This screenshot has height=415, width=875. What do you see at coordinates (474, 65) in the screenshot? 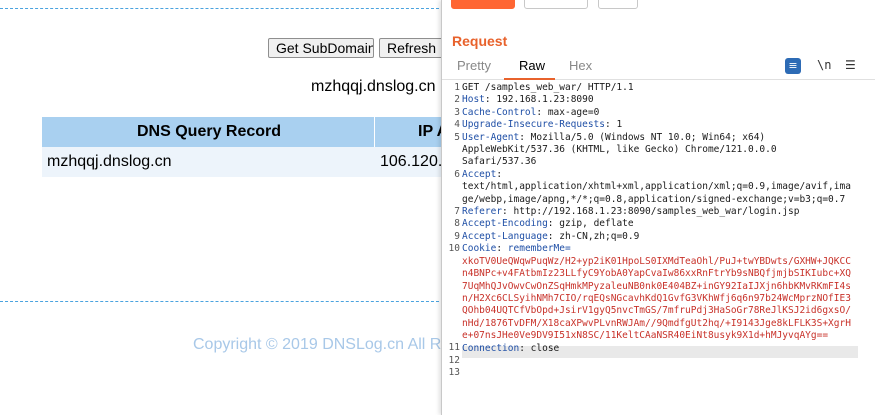
I see `tab-pretty: Pretty` at bounding box center [474, 65].